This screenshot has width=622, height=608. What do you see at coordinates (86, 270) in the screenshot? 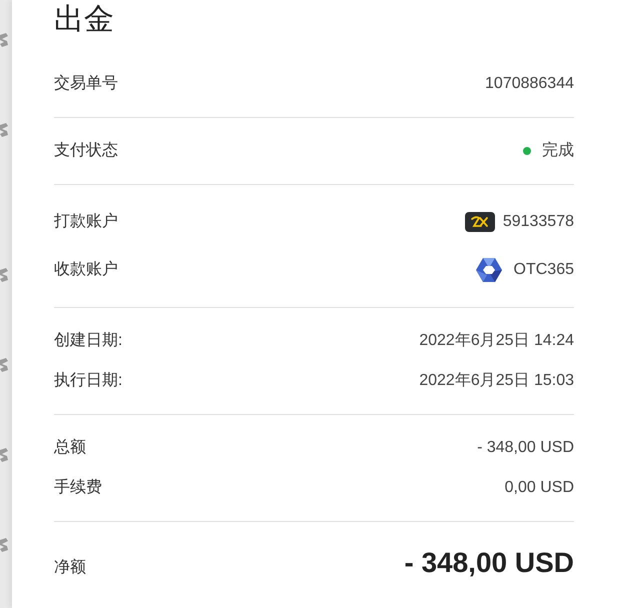
I see `field-label: 收款账户` at bounding box center [86, 270].